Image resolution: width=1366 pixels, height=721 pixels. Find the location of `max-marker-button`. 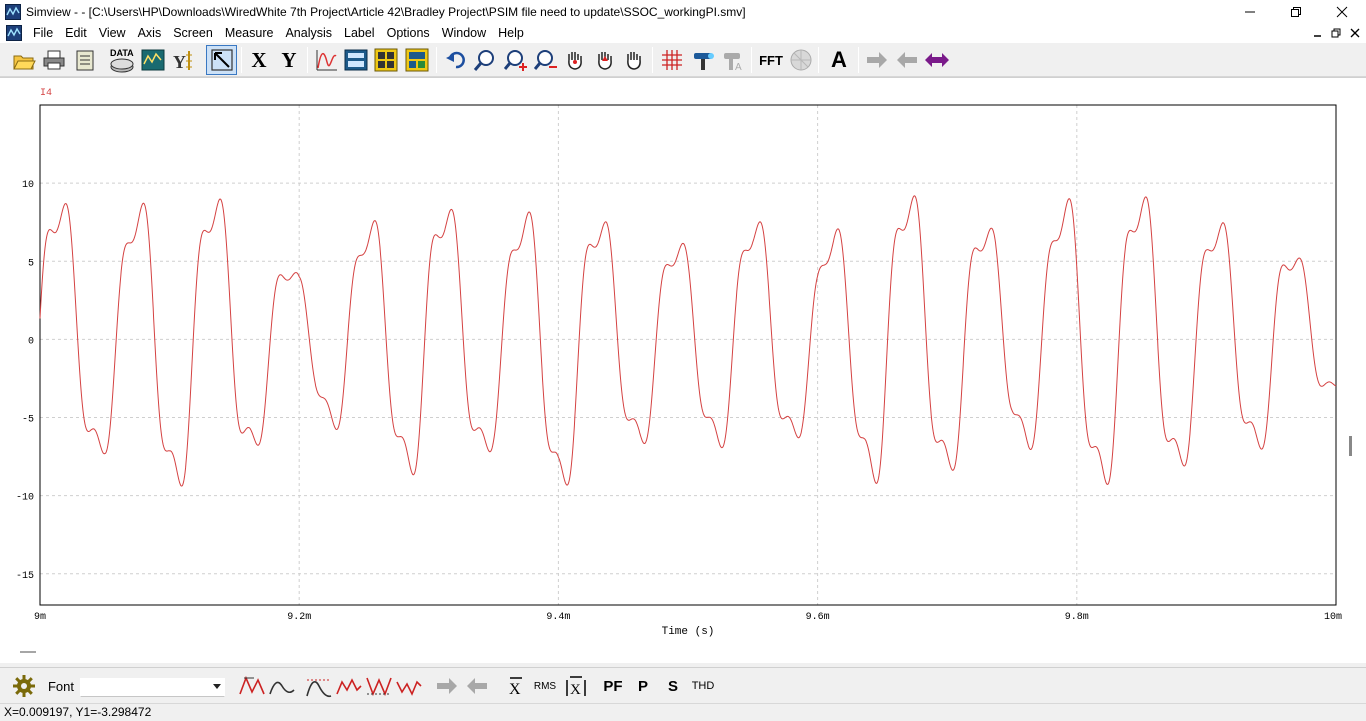

max-marker-button is located at coordinates (349, 686).